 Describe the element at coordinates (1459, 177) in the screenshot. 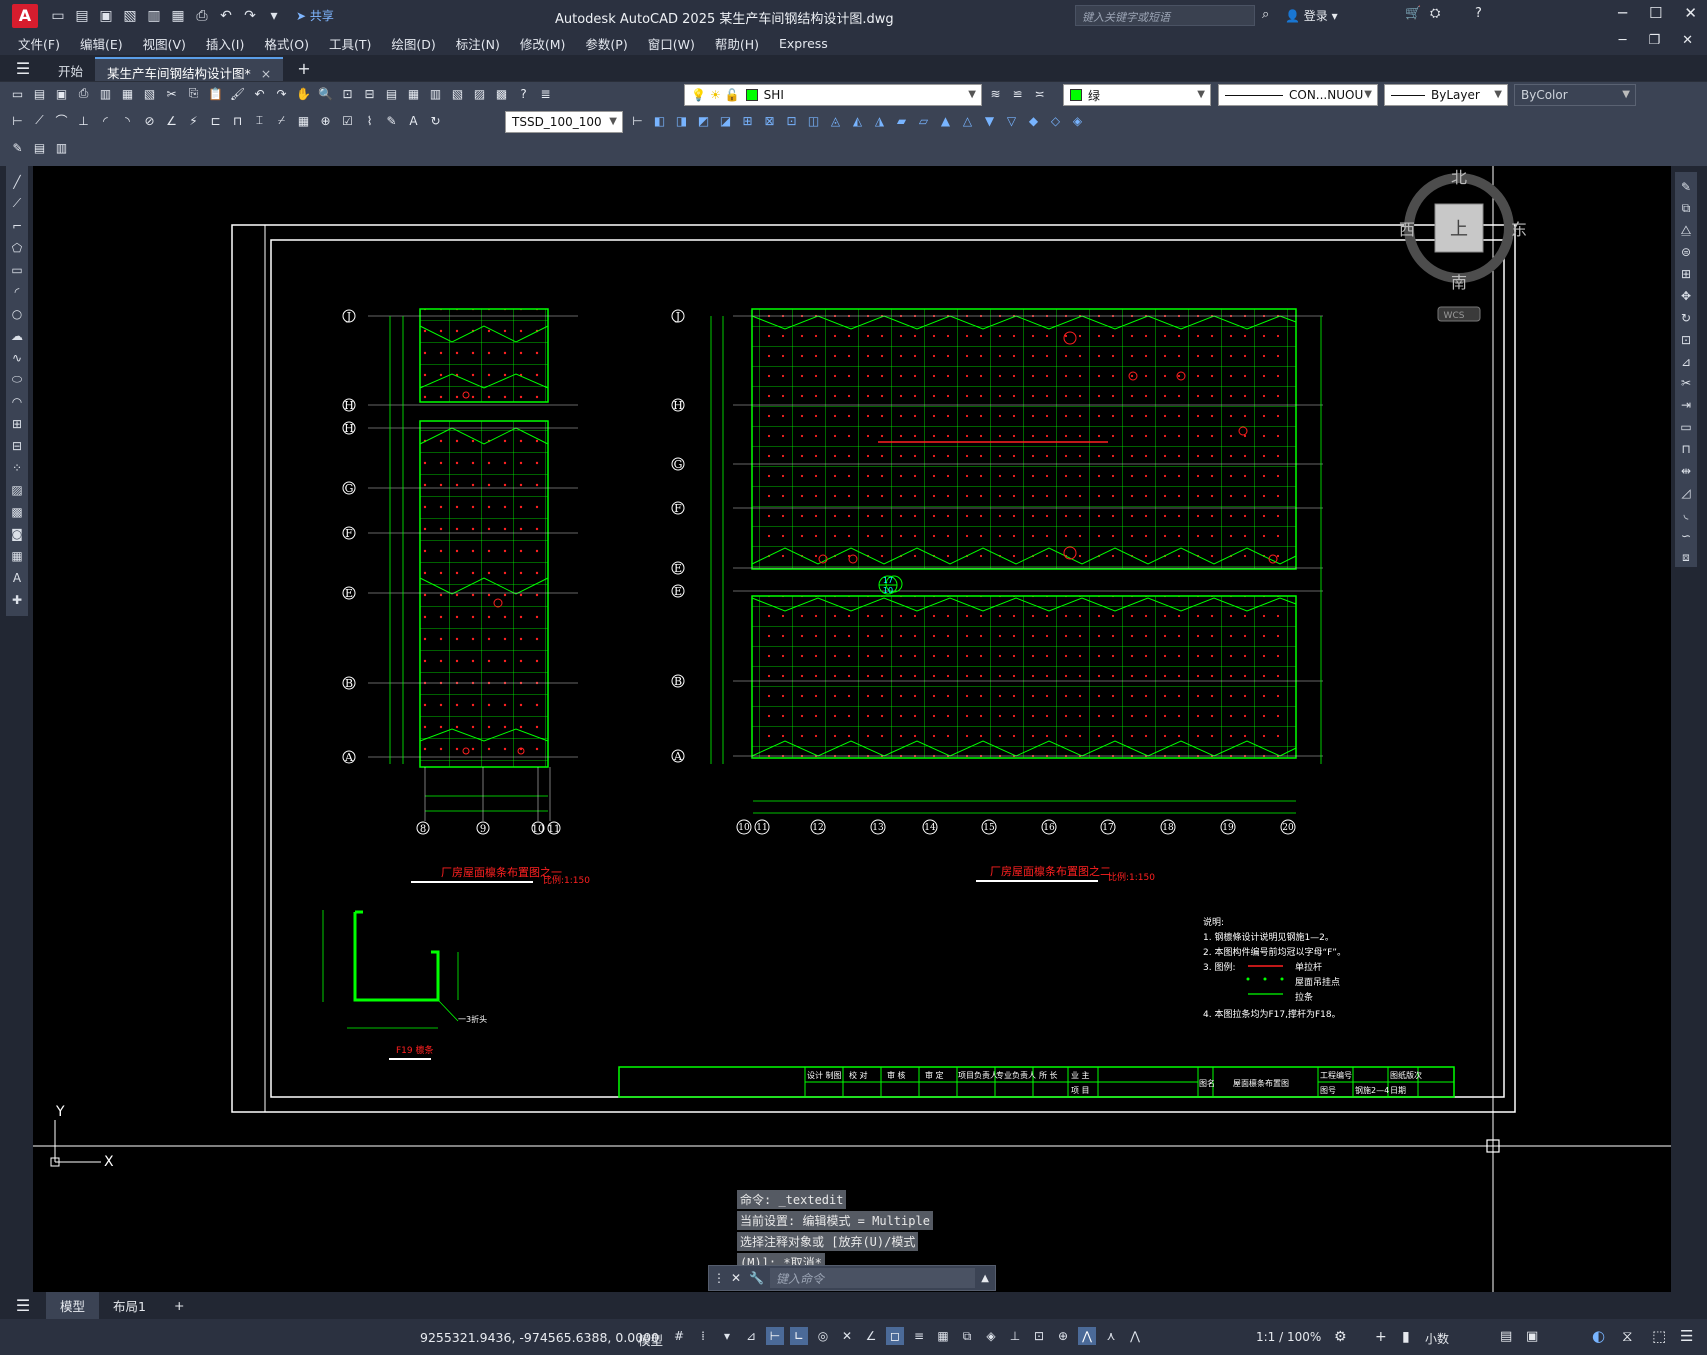

I see `viewcube-north: 北` at that location.